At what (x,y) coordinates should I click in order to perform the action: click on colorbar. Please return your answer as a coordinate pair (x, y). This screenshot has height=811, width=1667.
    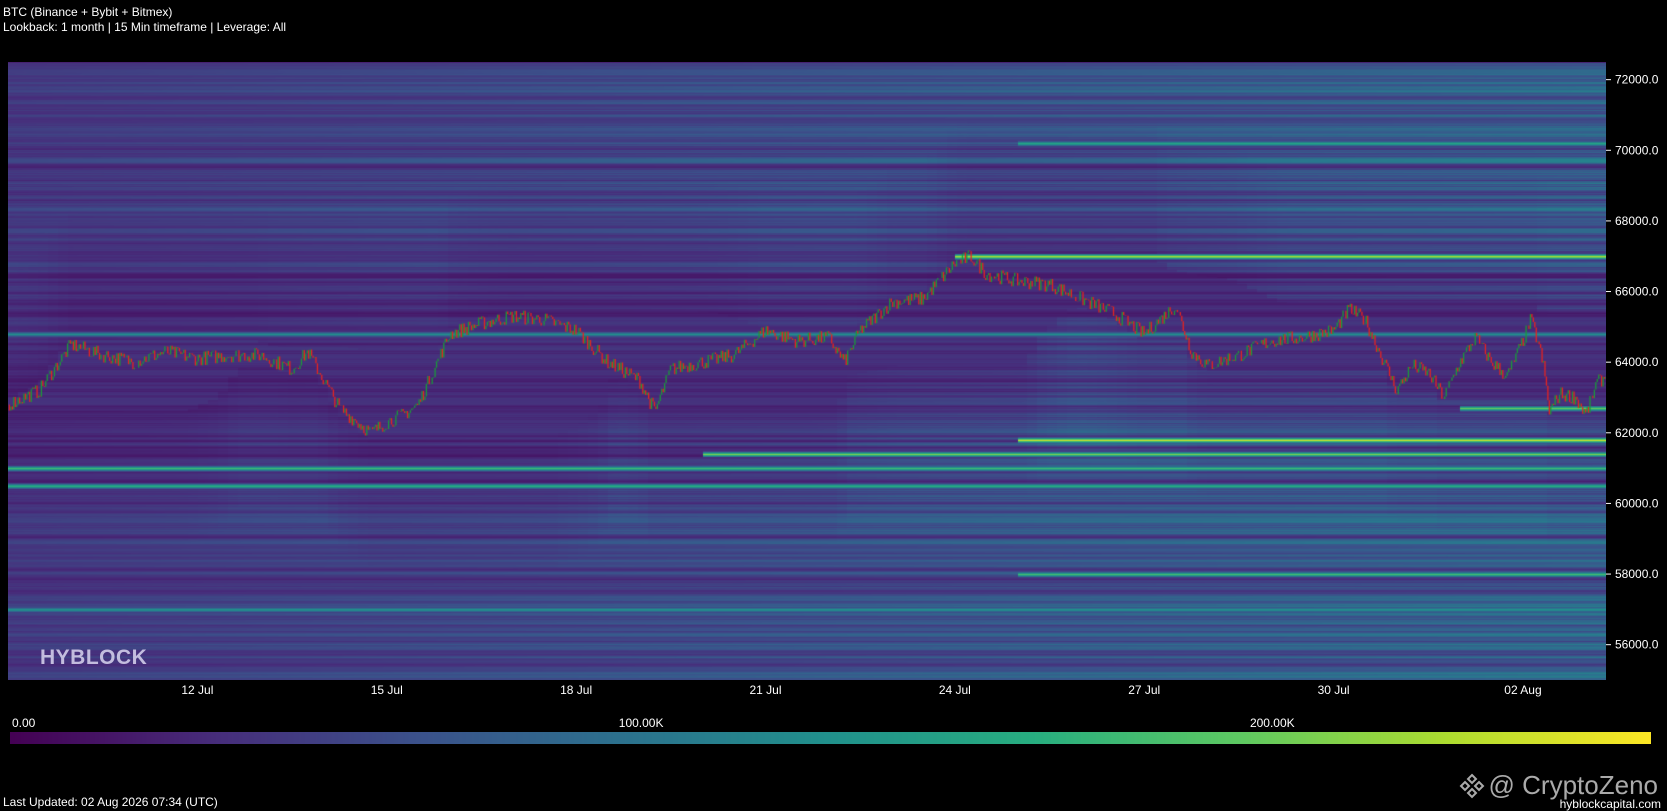
    Looking at the image, I should click on (830, 738).